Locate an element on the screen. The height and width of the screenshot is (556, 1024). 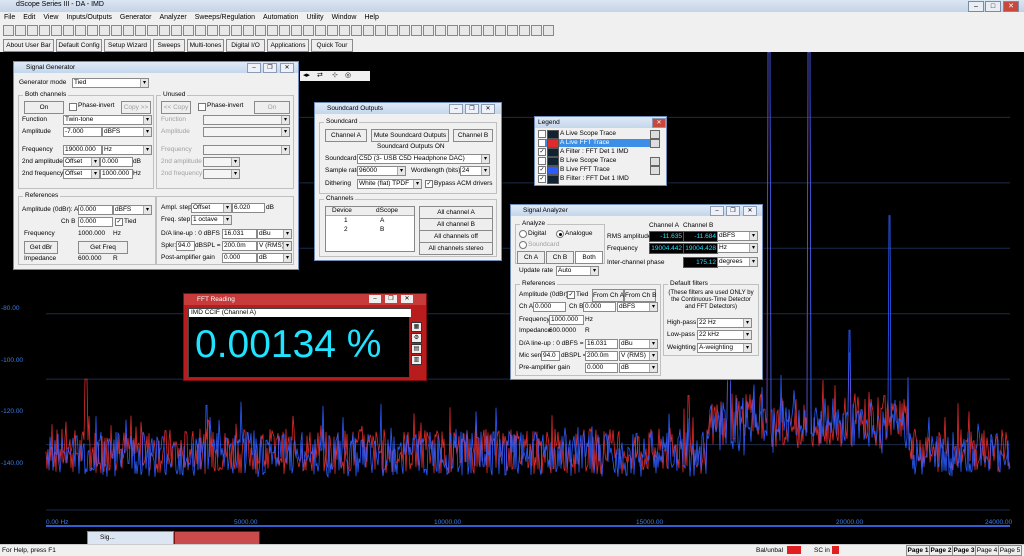
second-amplitude-mode-select: Offset is located at coordinates (81, 162).